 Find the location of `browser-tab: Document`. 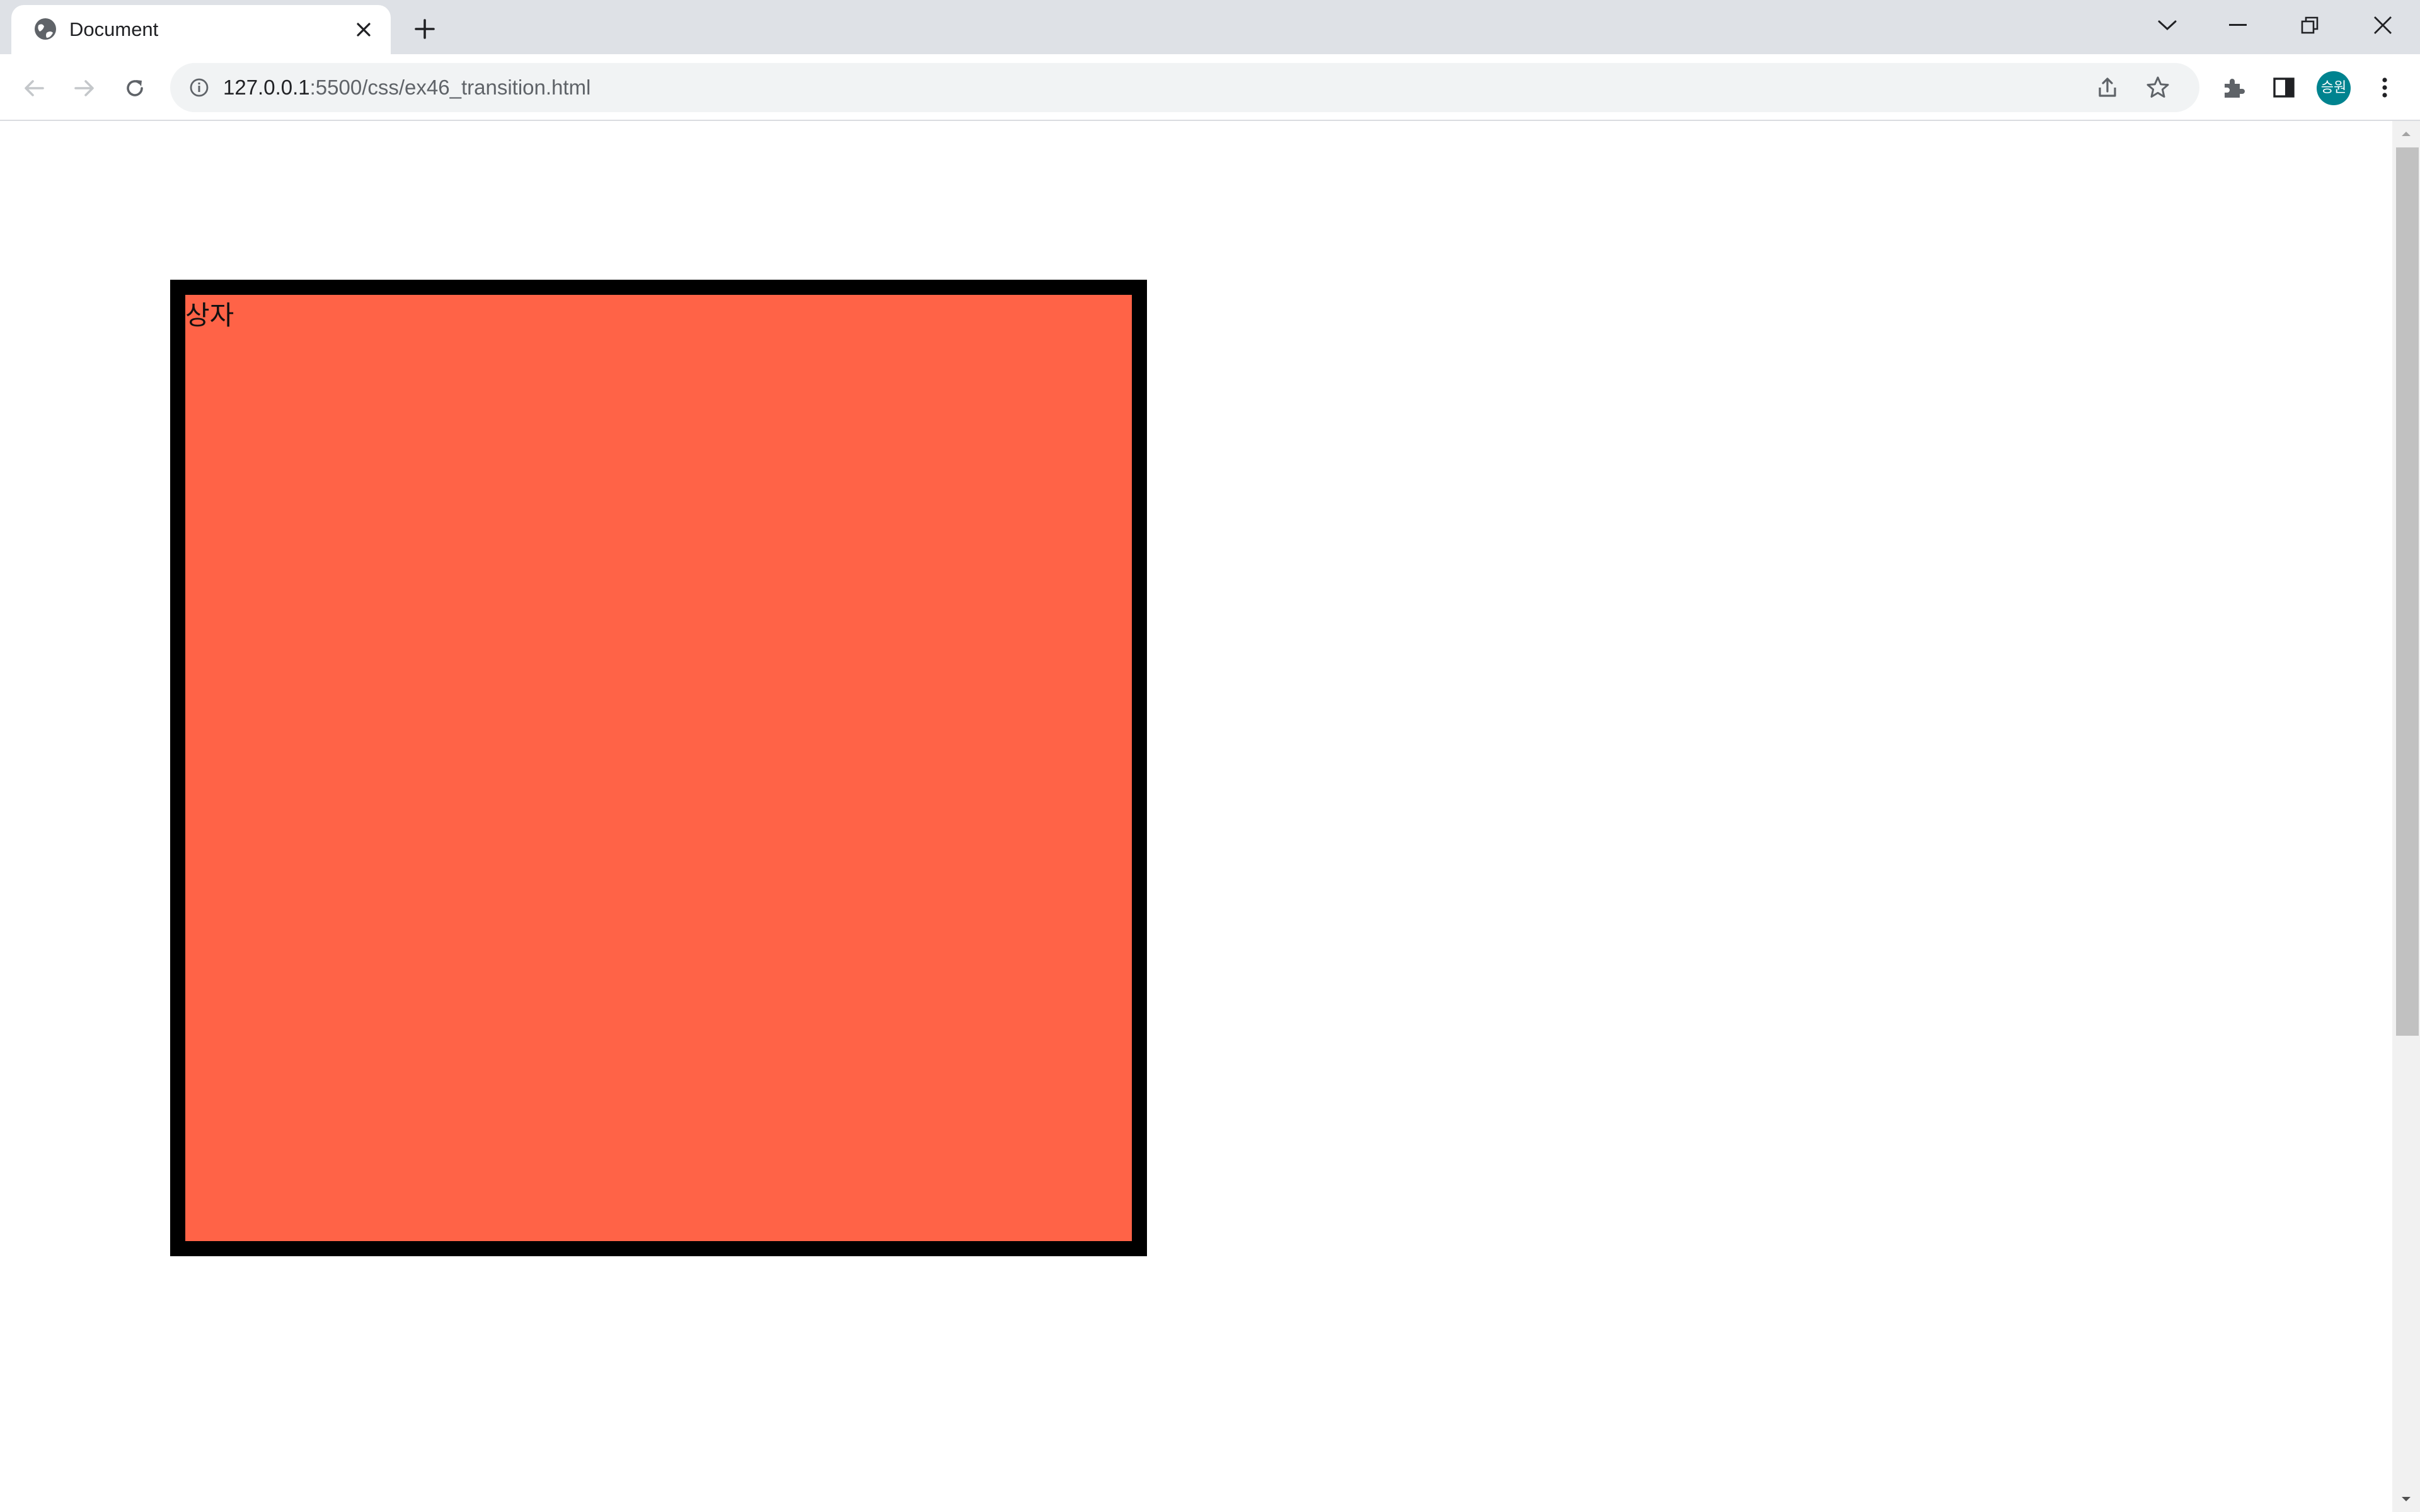

browser-tab: Document is located at coordinates (201, 29).